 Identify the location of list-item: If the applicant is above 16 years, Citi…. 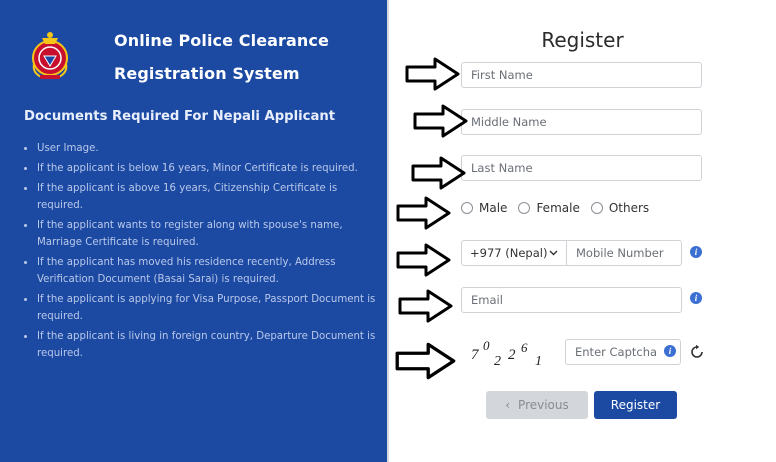
(200, 197).